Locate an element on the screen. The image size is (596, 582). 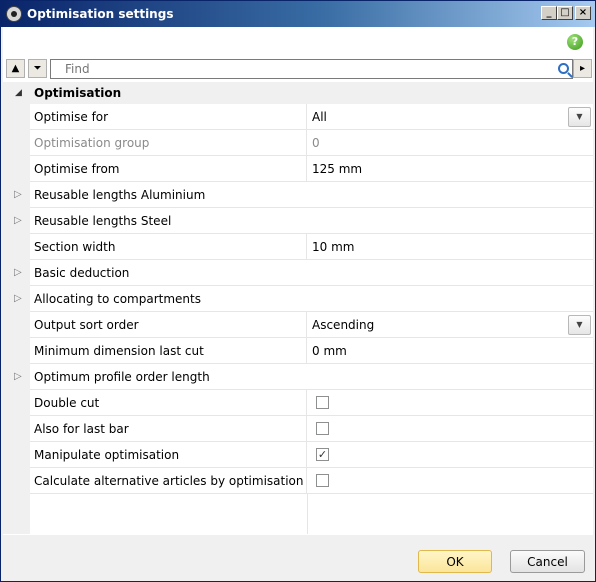
title-bar: Optimisation settings _ □ × is located at coordinates (298, 14).